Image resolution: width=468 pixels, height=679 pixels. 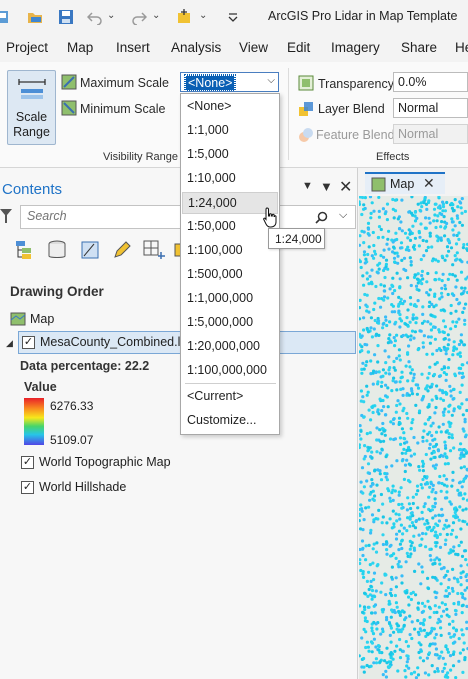 I want to click on tab-map: Map, so click(x=80, y=47).